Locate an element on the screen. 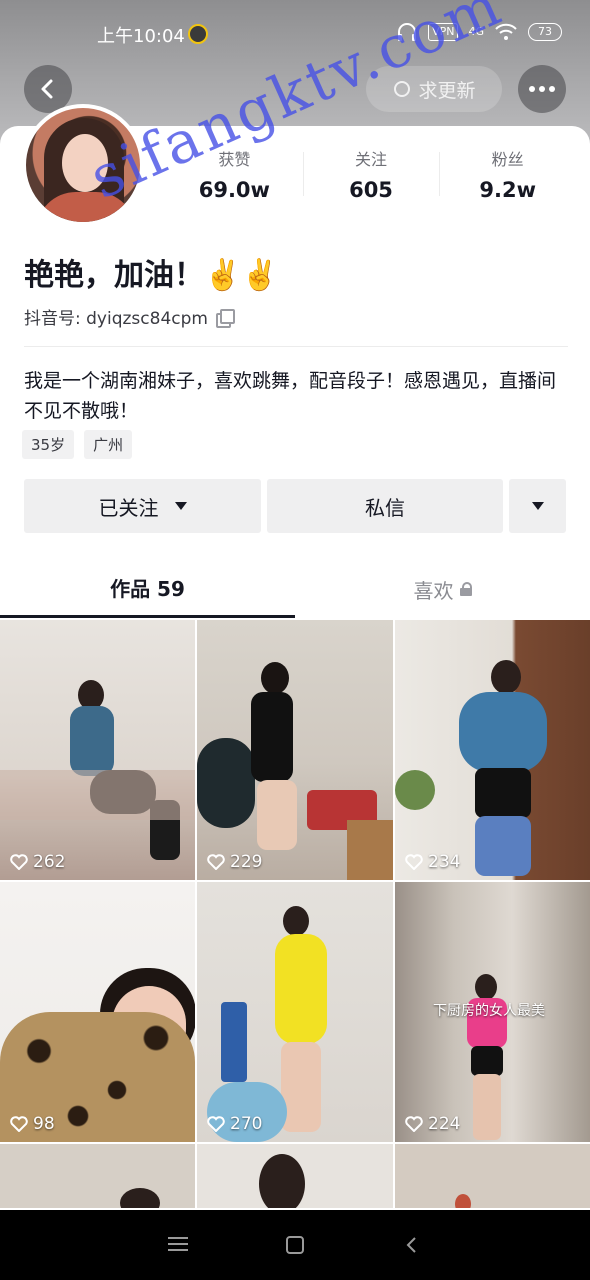 This screenshot has height=1280, width=590. stat-value: 69.0w is located at coordinates (234, 190).